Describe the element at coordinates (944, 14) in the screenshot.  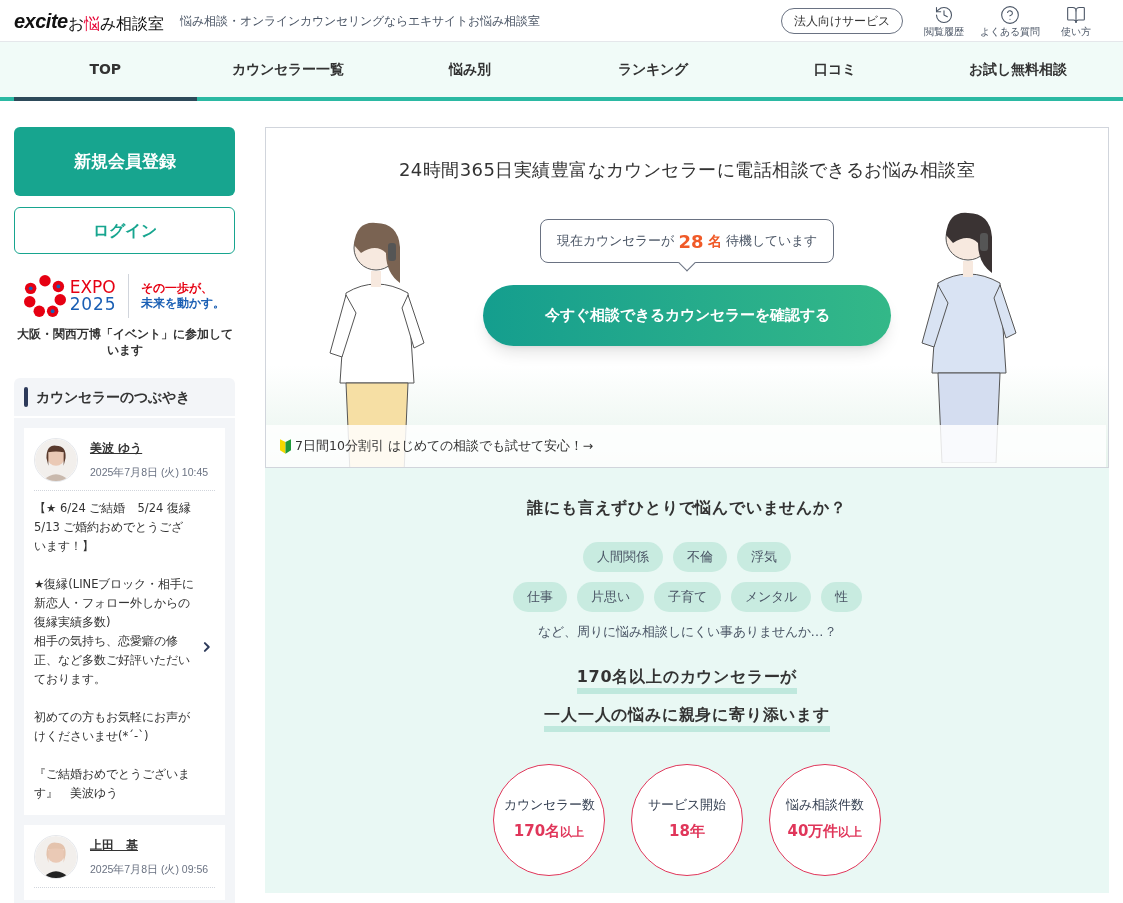
I see `clock-icon` at that location.